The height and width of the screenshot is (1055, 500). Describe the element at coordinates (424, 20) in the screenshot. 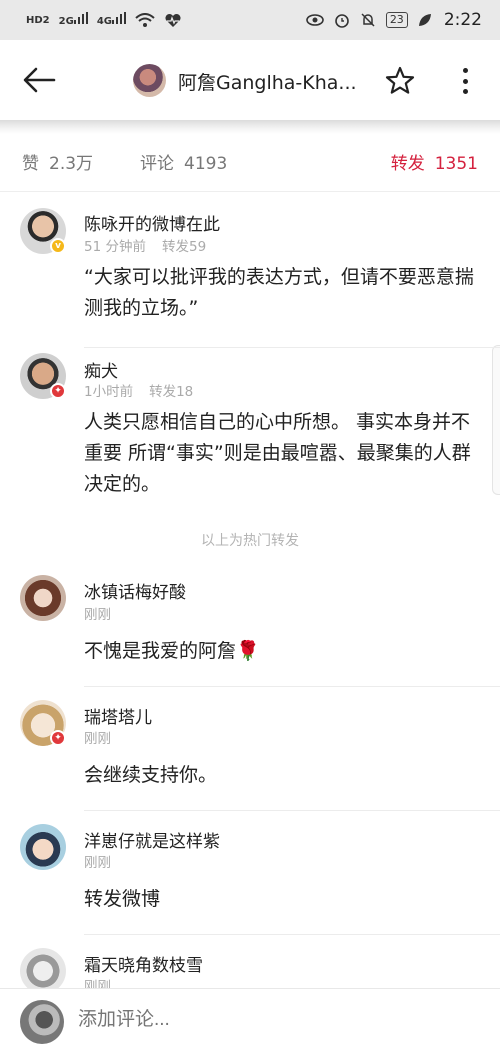

I see `leaf-icon` at that location.